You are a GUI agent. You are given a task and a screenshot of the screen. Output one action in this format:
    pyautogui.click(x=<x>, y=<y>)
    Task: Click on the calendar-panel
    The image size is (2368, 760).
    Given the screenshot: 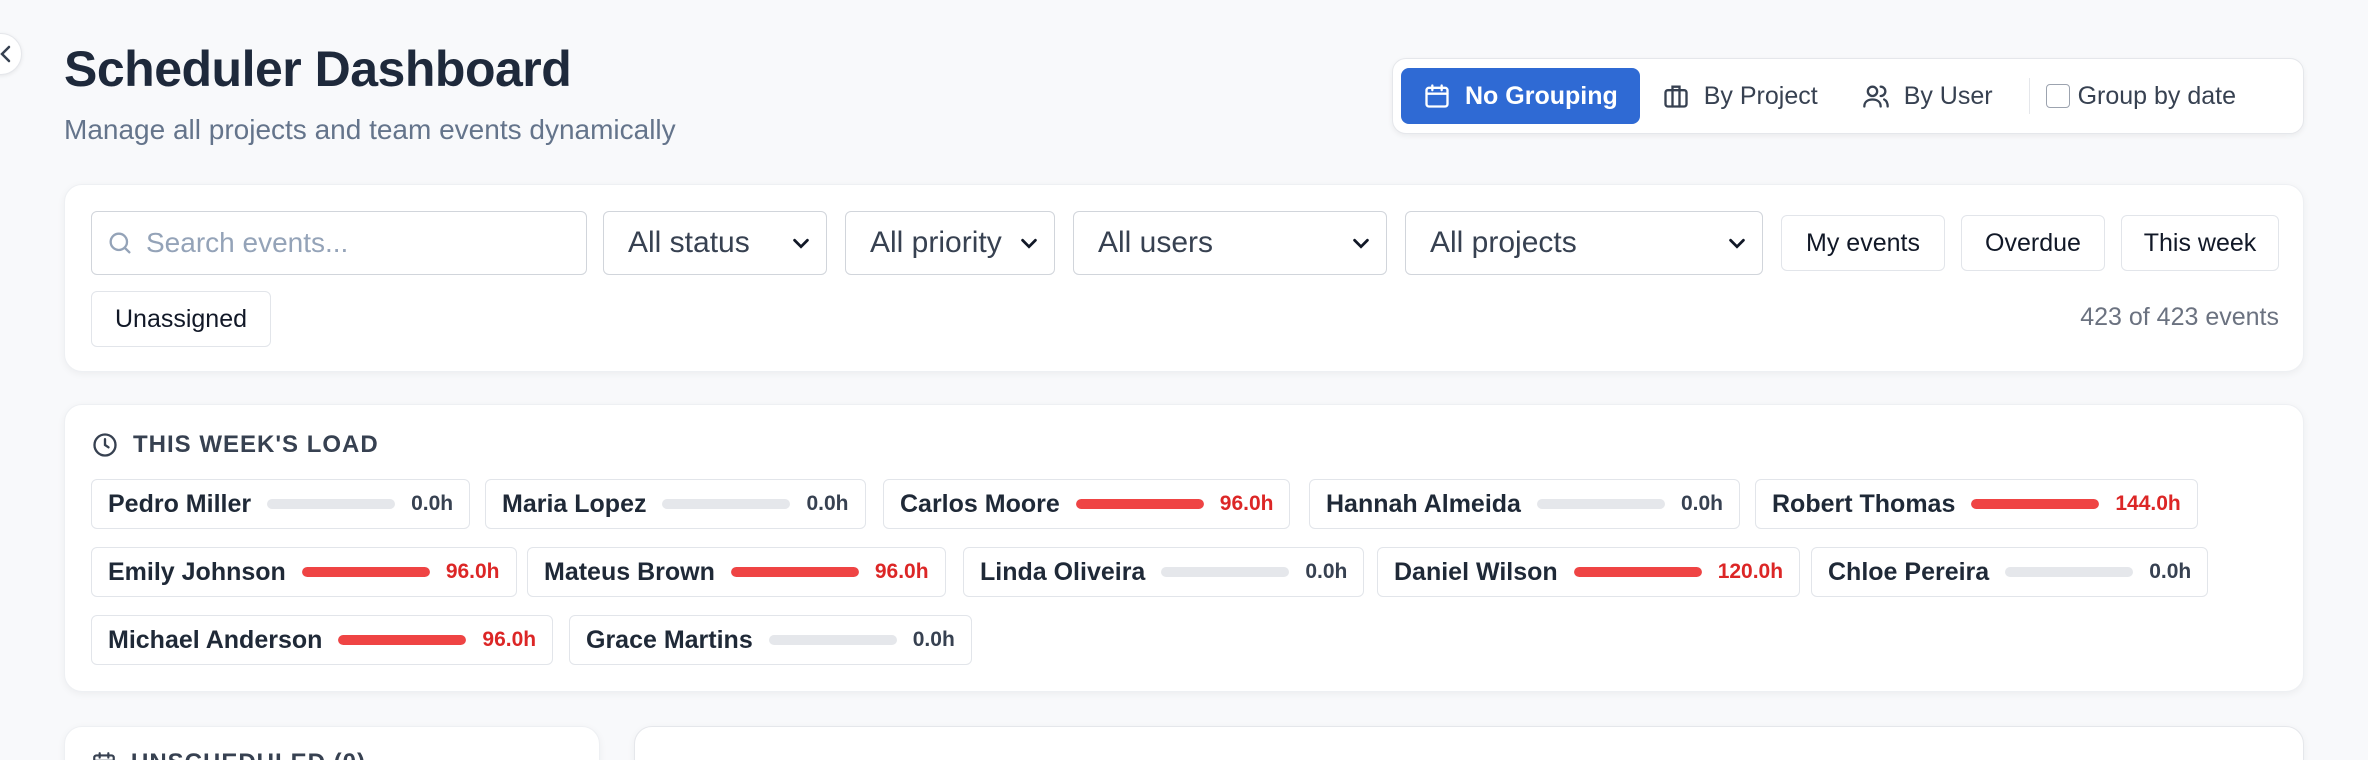 What is the action you would take?
    pyautogui.click(x=1469, y=743)
    